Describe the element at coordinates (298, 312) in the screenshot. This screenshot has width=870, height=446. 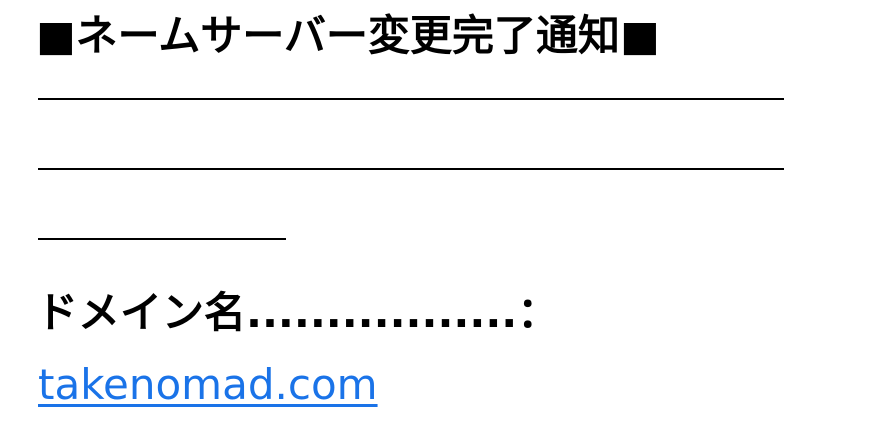
I see `domain-name-label: ドメイン名.................：` at that location.